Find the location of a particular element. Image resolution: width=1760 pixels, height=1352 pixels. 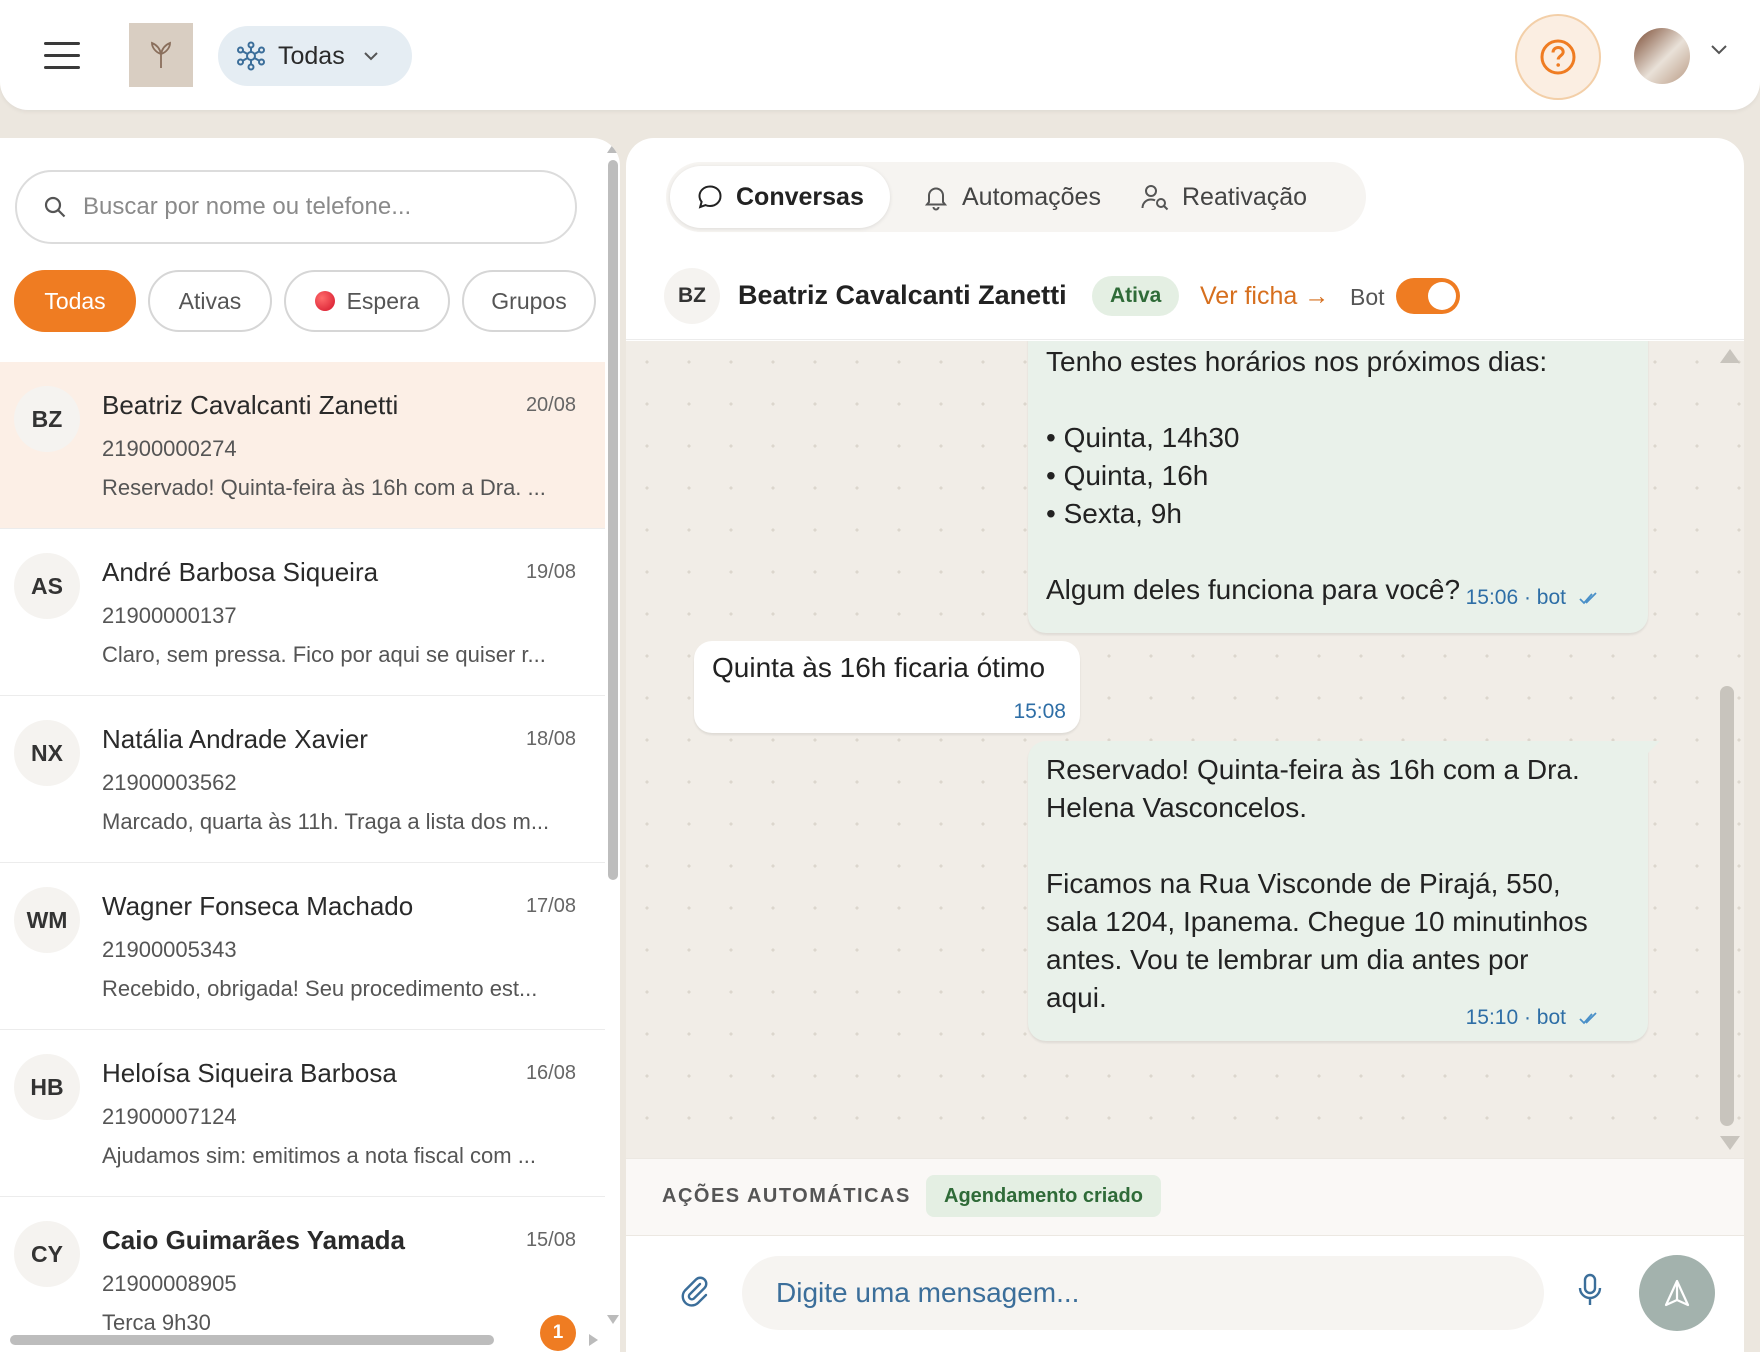

tab-bar: Conversas Automações Reativação is located at coordinates (1016, 197).